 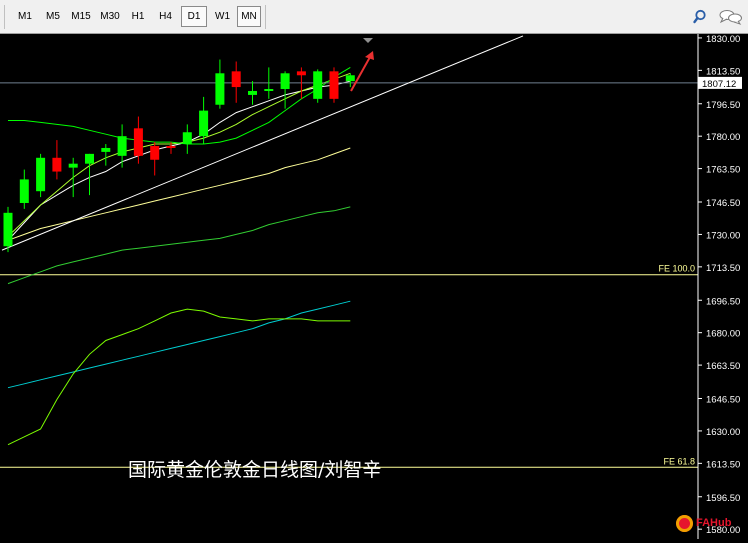 I want to click on timeframe-m15-button: M15, so click(x=81, y=16).